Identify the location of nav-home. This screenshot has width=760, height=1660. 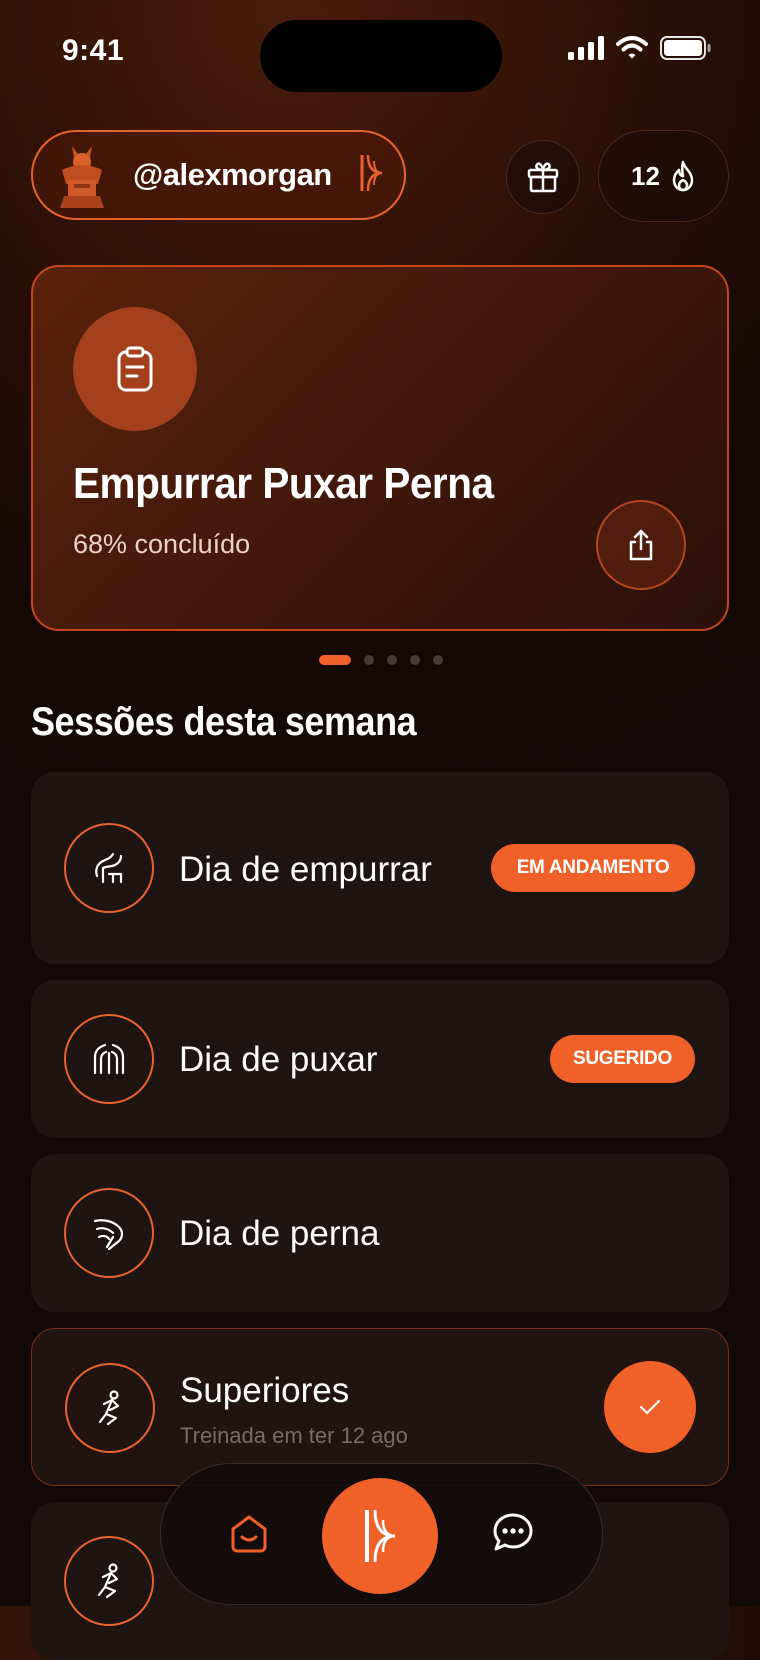
(249, 1533).